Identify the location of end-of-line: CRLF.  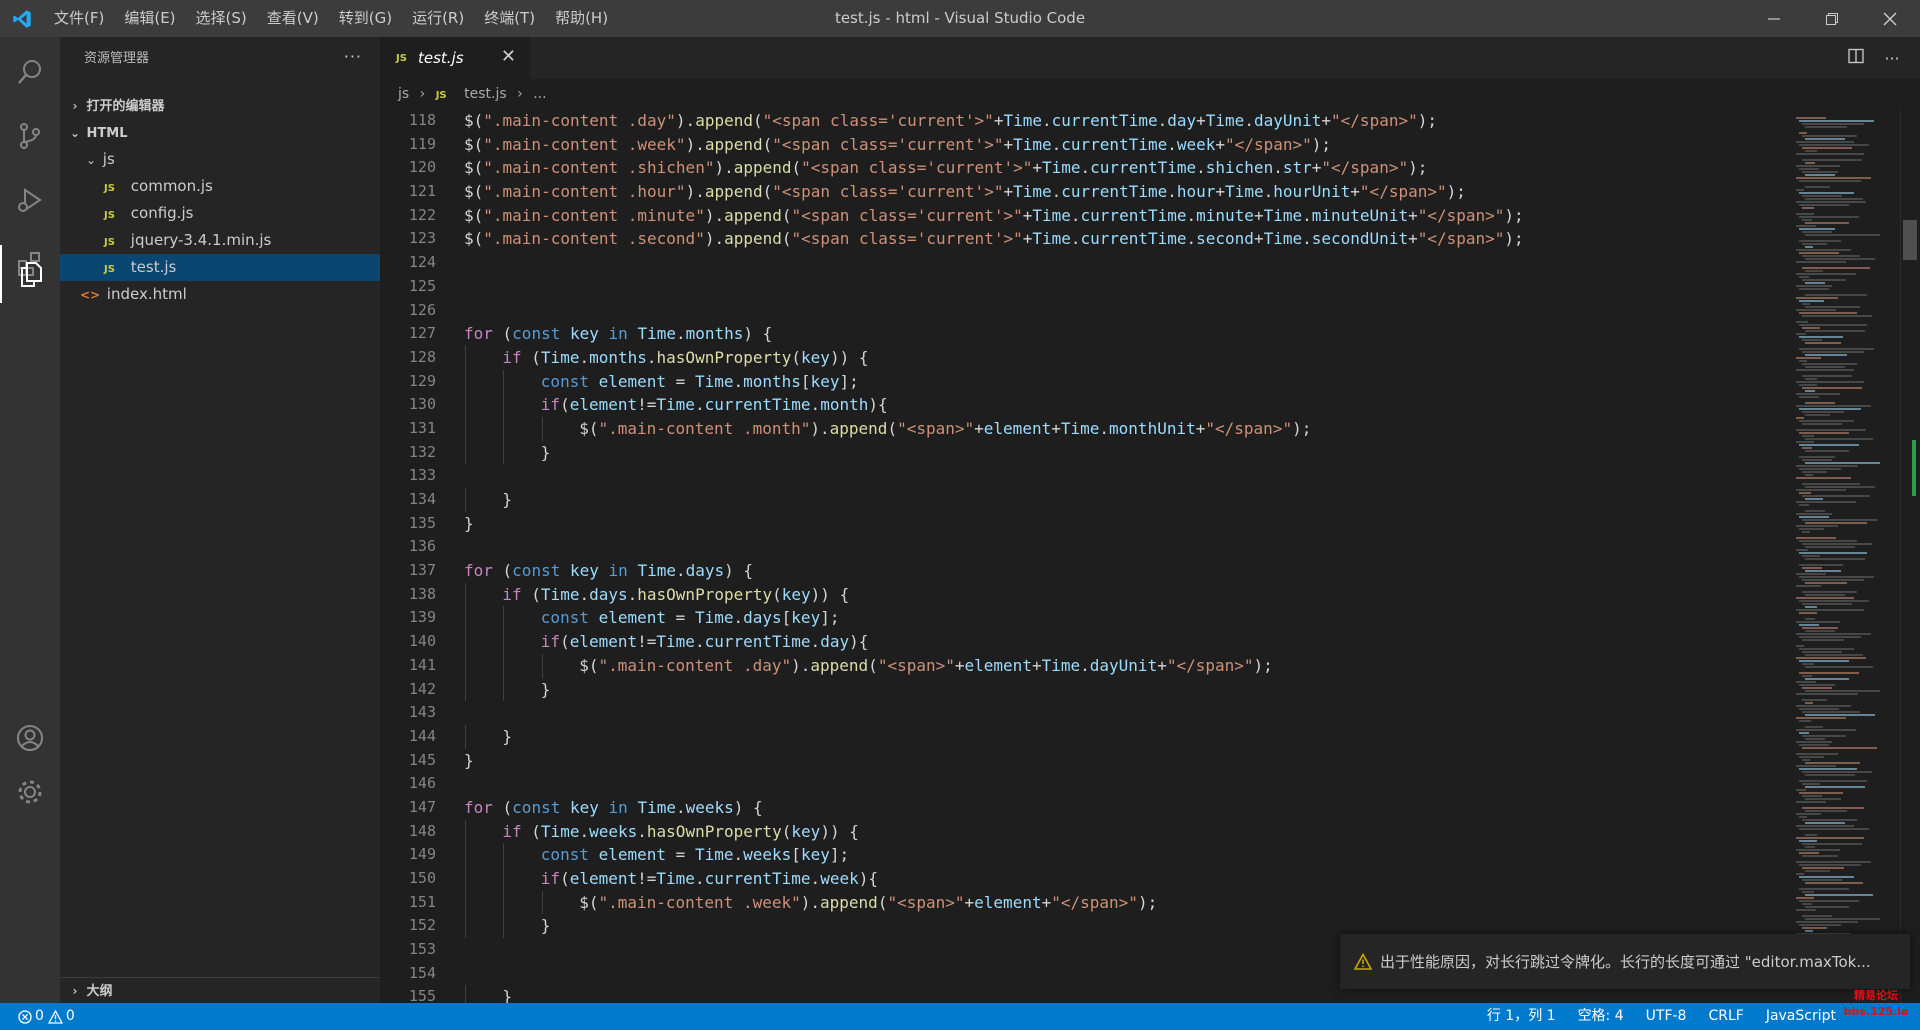
(1725, 1016).